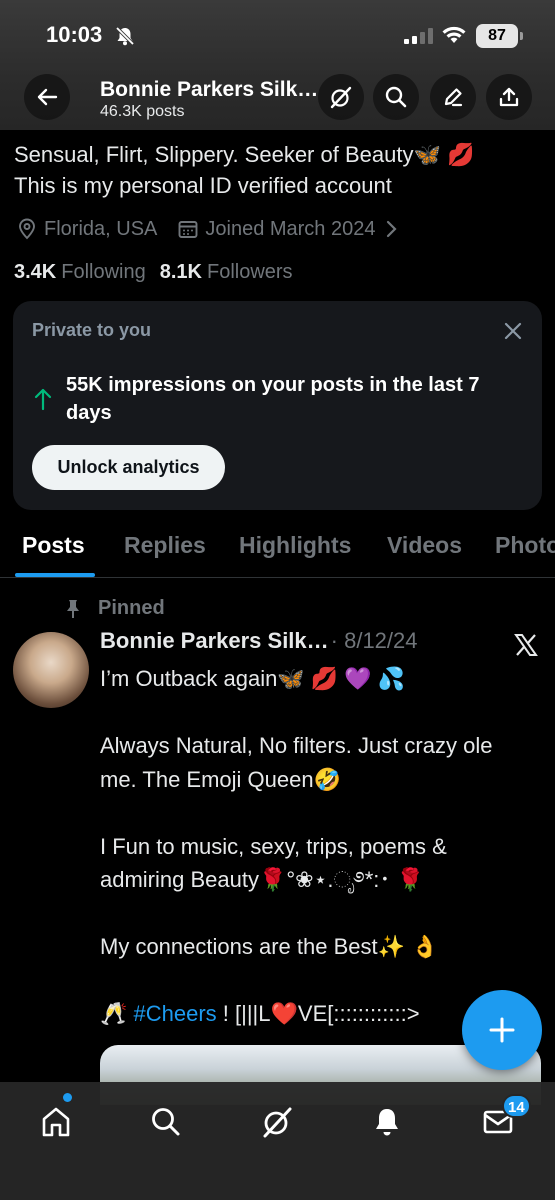 Image resolution: width=555 pixels, height=1200 pixels. What do you see at coordinates (418, 36) in the screenshot?
I see `cellular-signal-icon` at bounding box center [418, 36].